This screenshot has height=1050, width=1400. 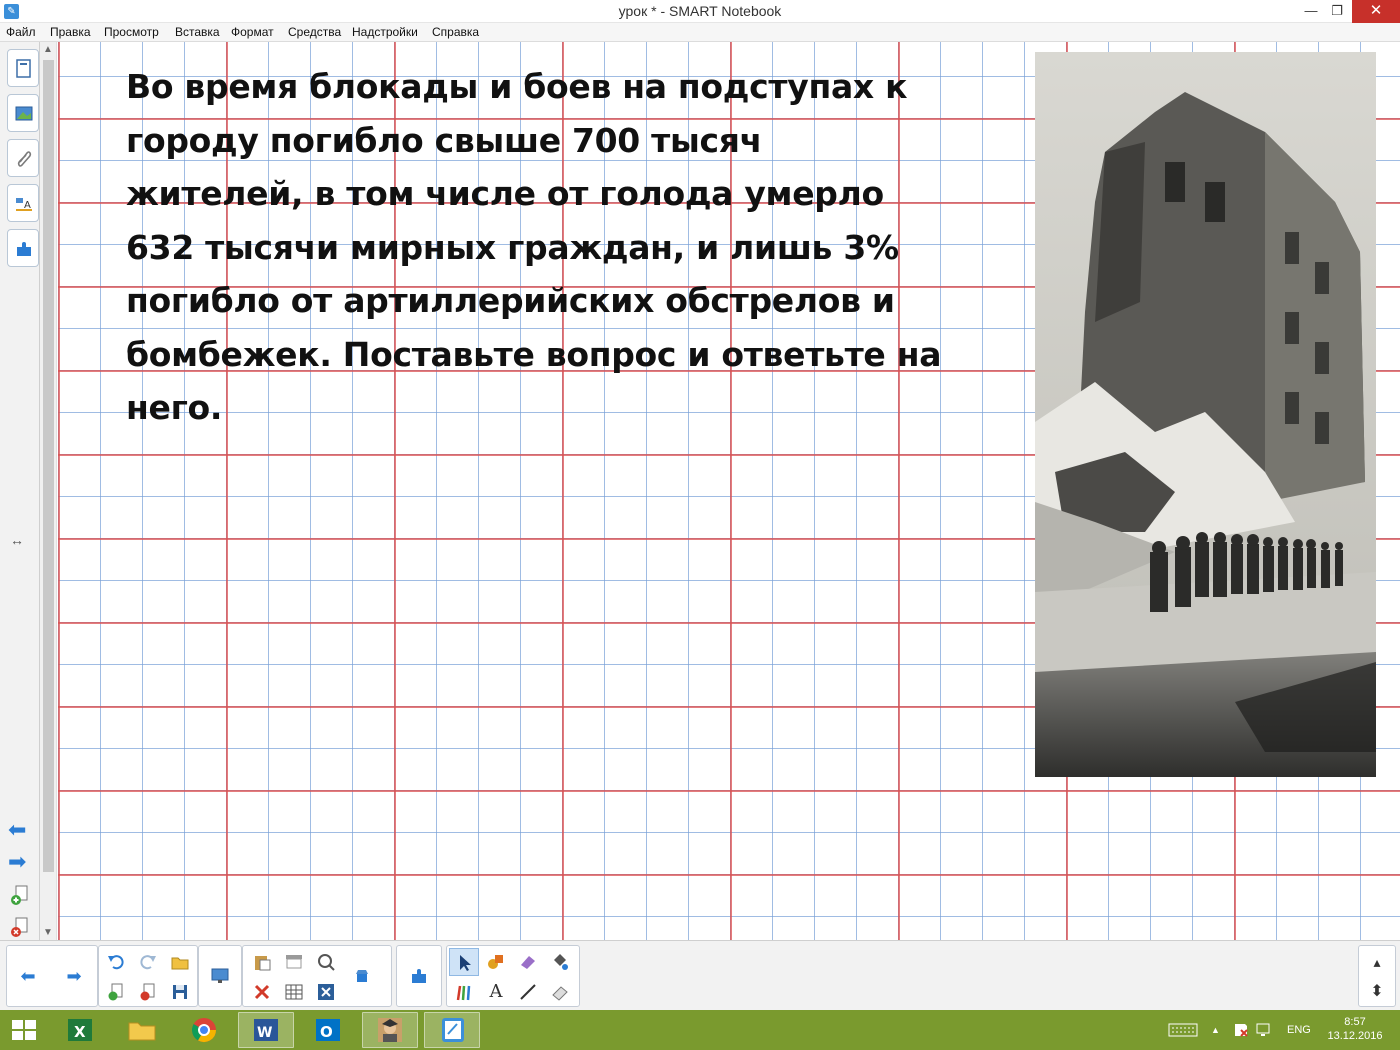 I want to click on page-tools-group, so click(x=317, y=976).